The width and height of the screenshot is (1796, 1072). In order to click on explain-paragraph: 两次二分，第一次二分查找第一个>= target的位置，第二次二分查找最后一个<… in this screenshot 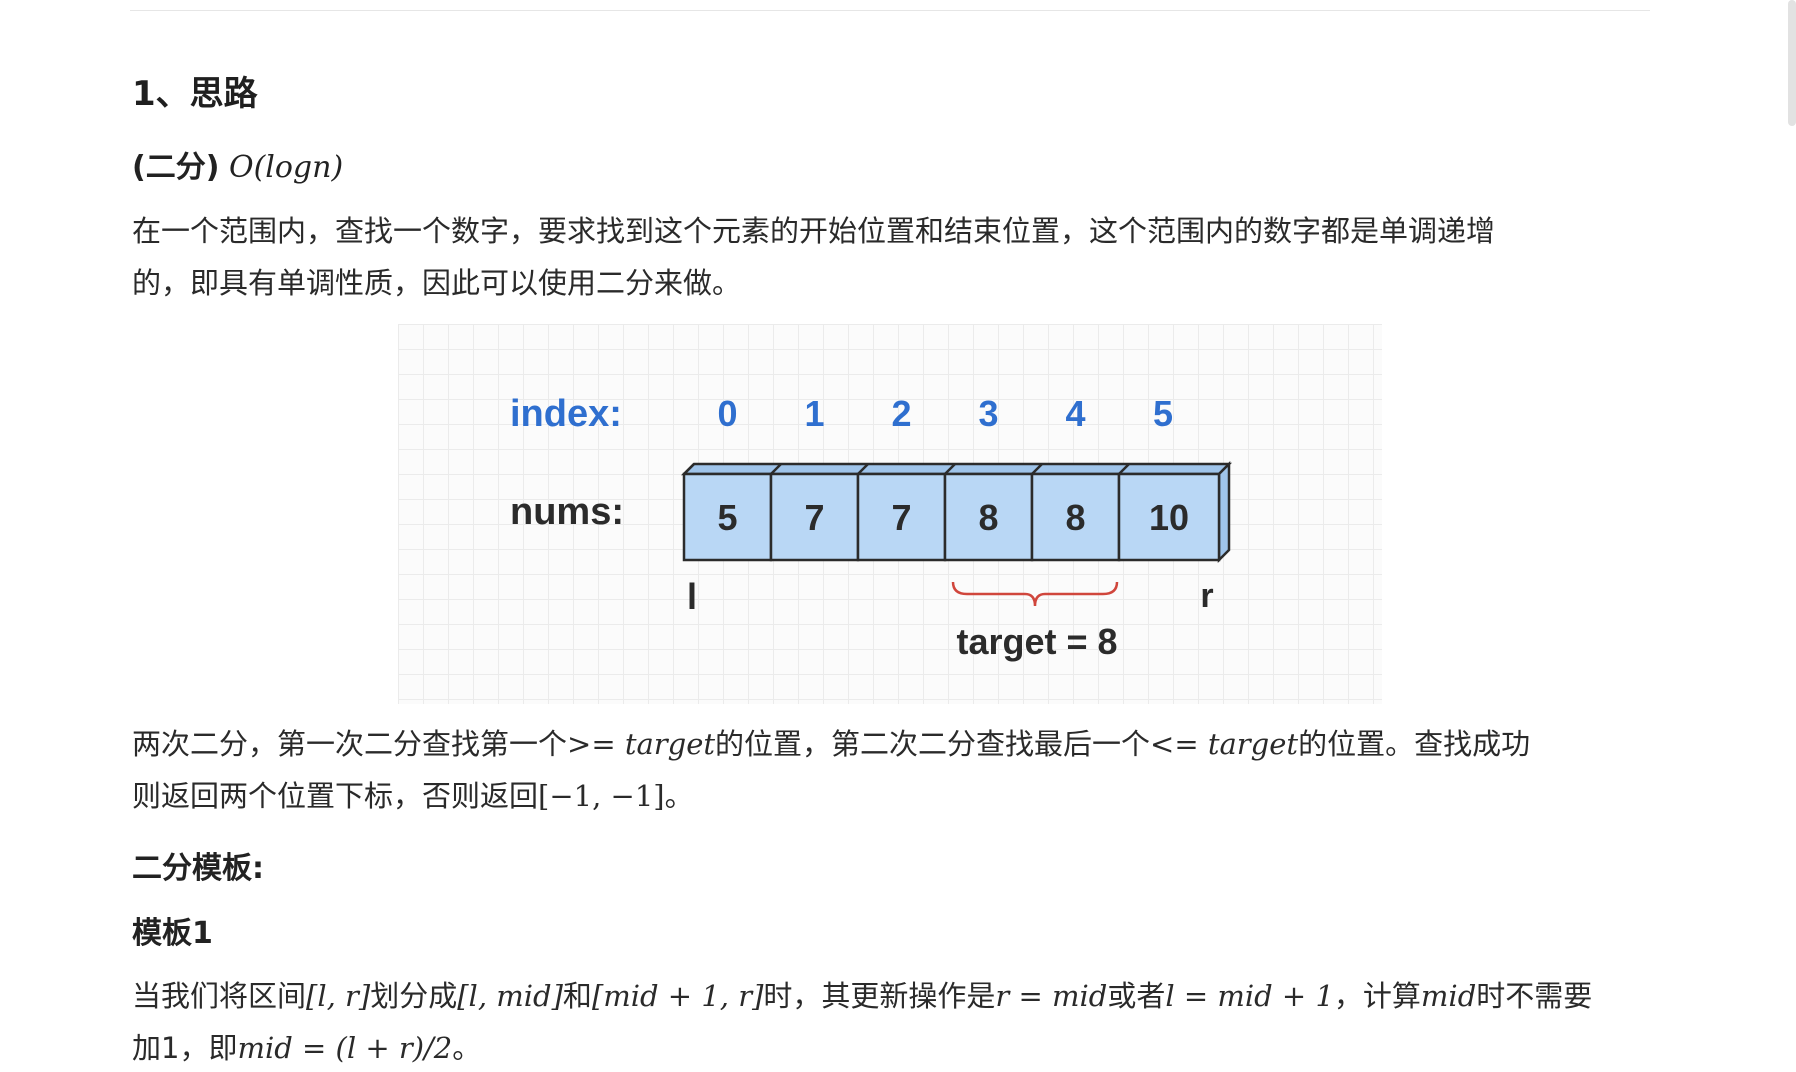, I will do `click(892, 770)`.